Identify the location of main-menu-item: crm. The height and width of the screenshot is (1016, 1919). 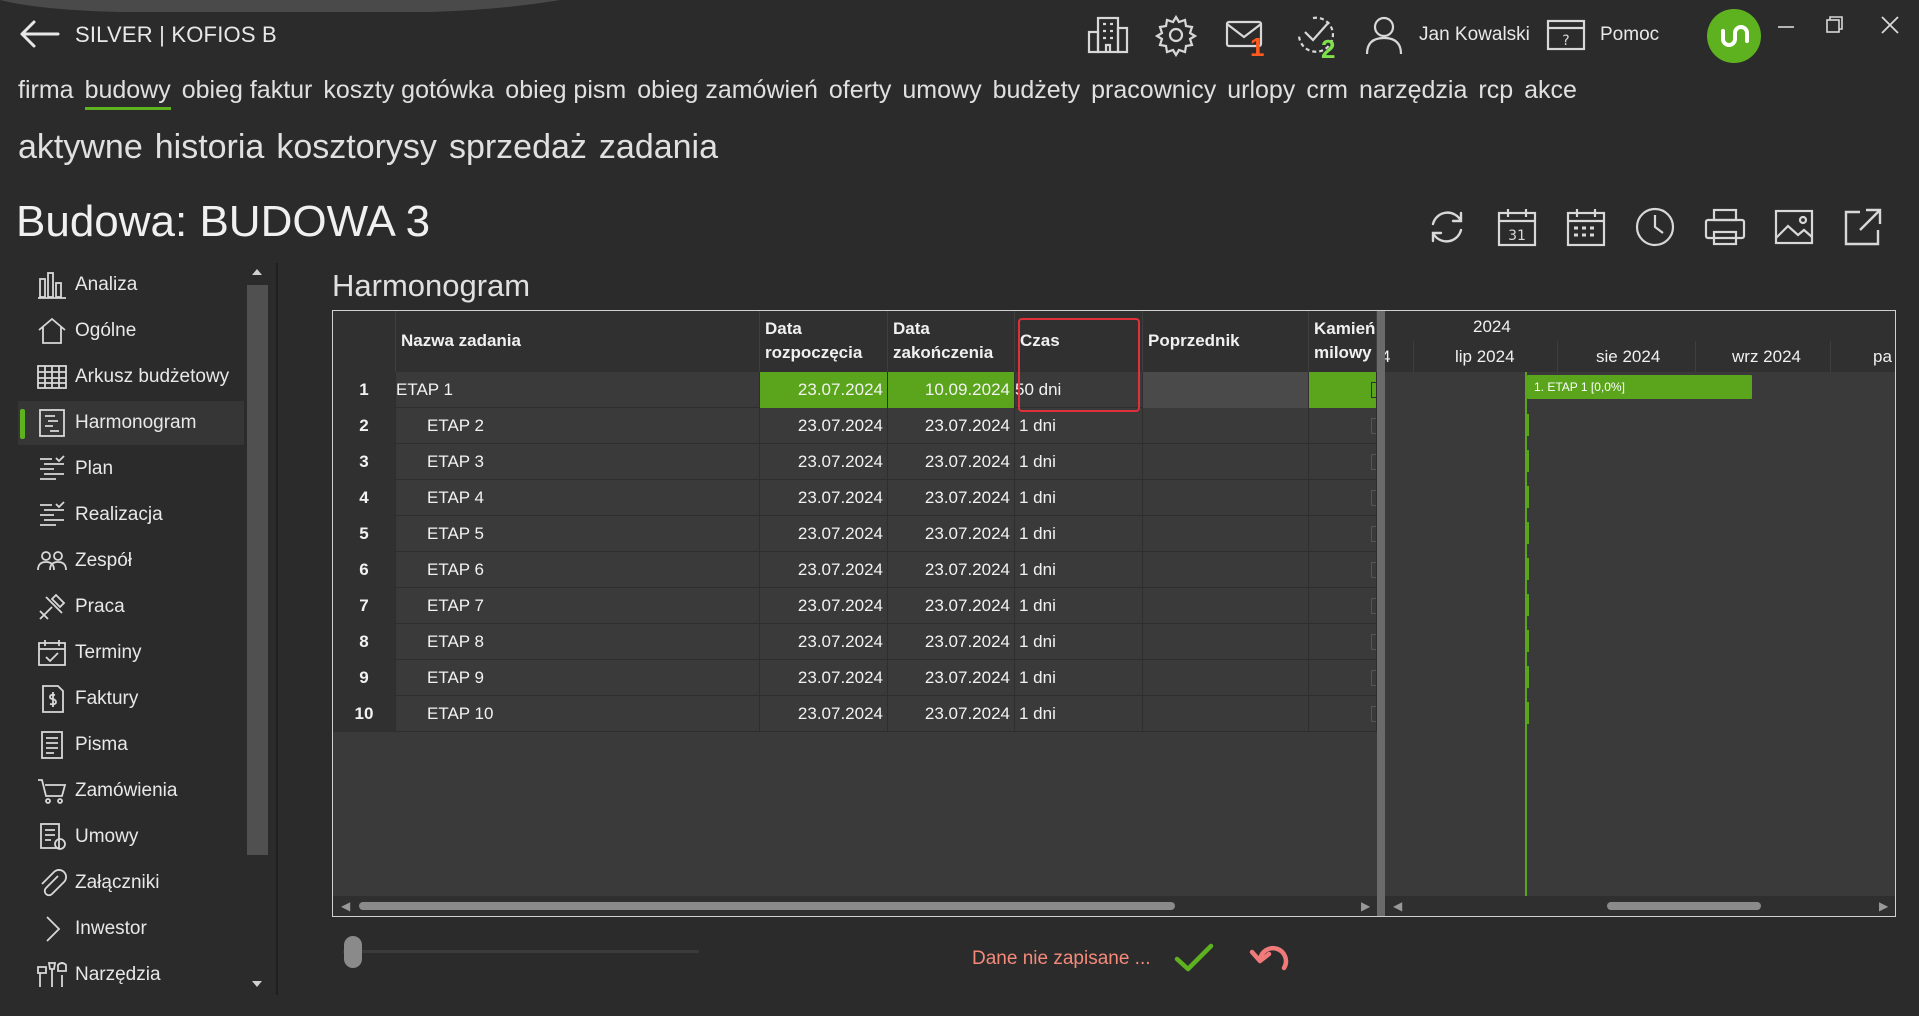
(1327, 90).